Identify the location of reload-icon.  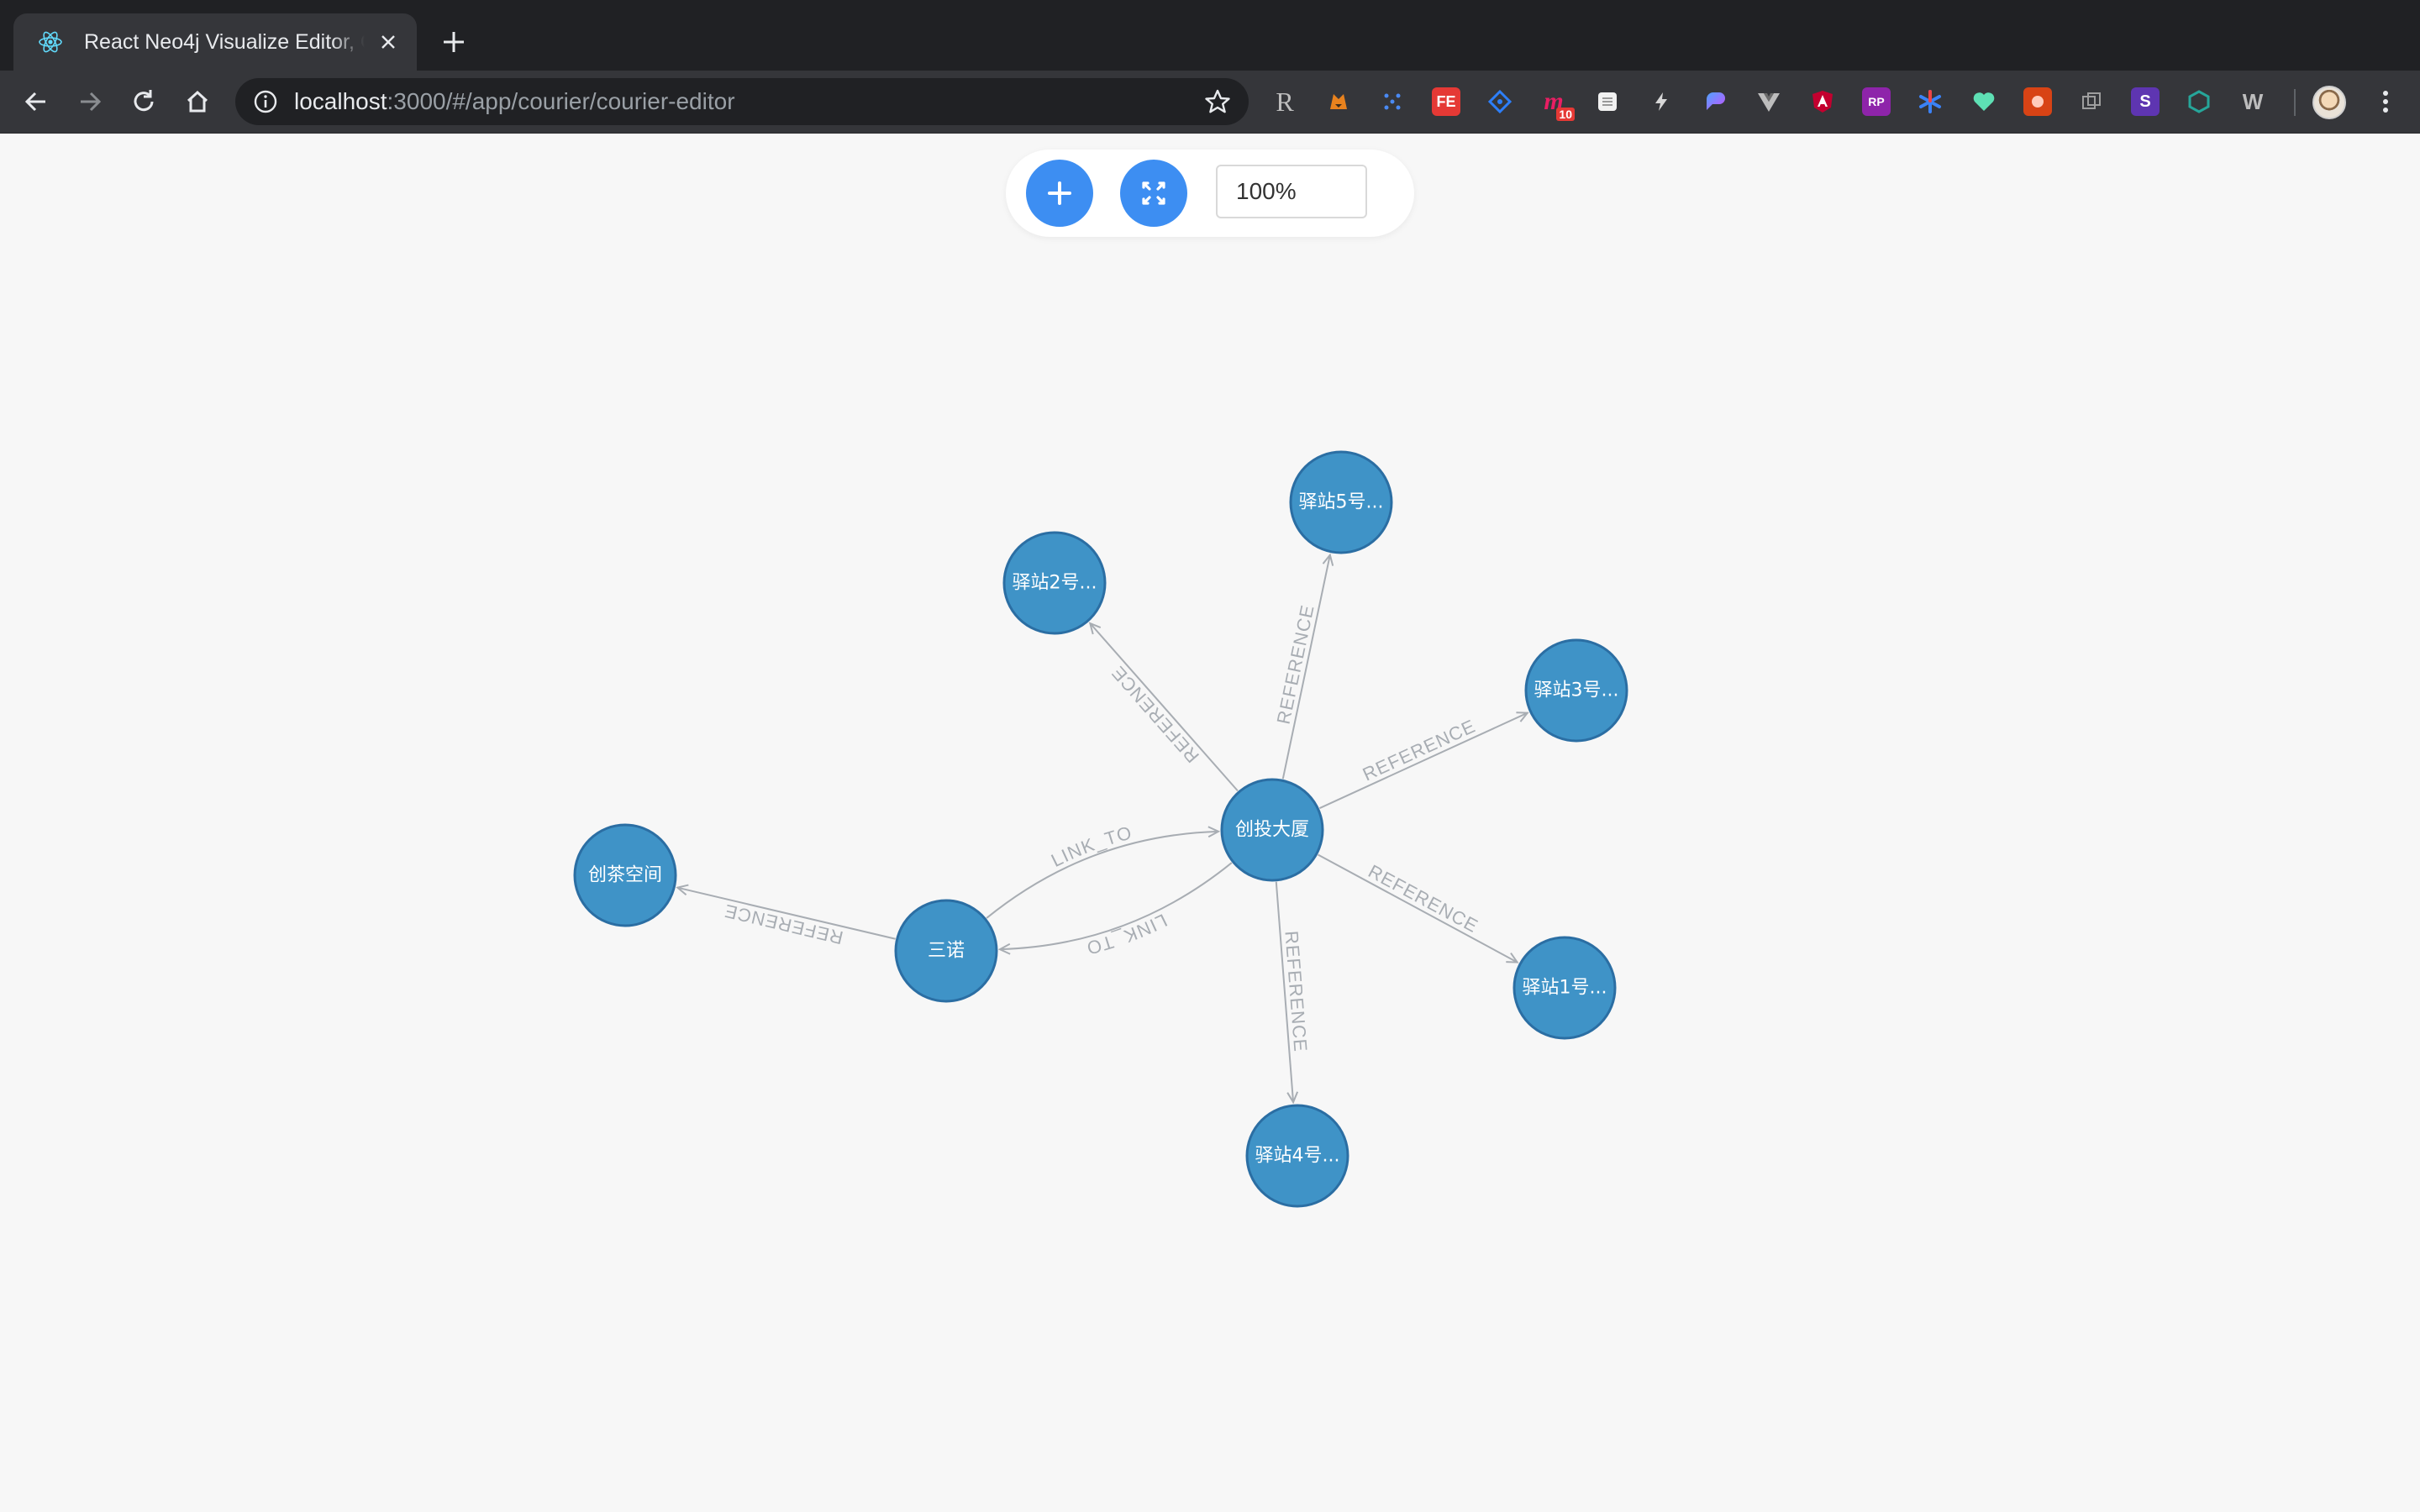
(144, 102).